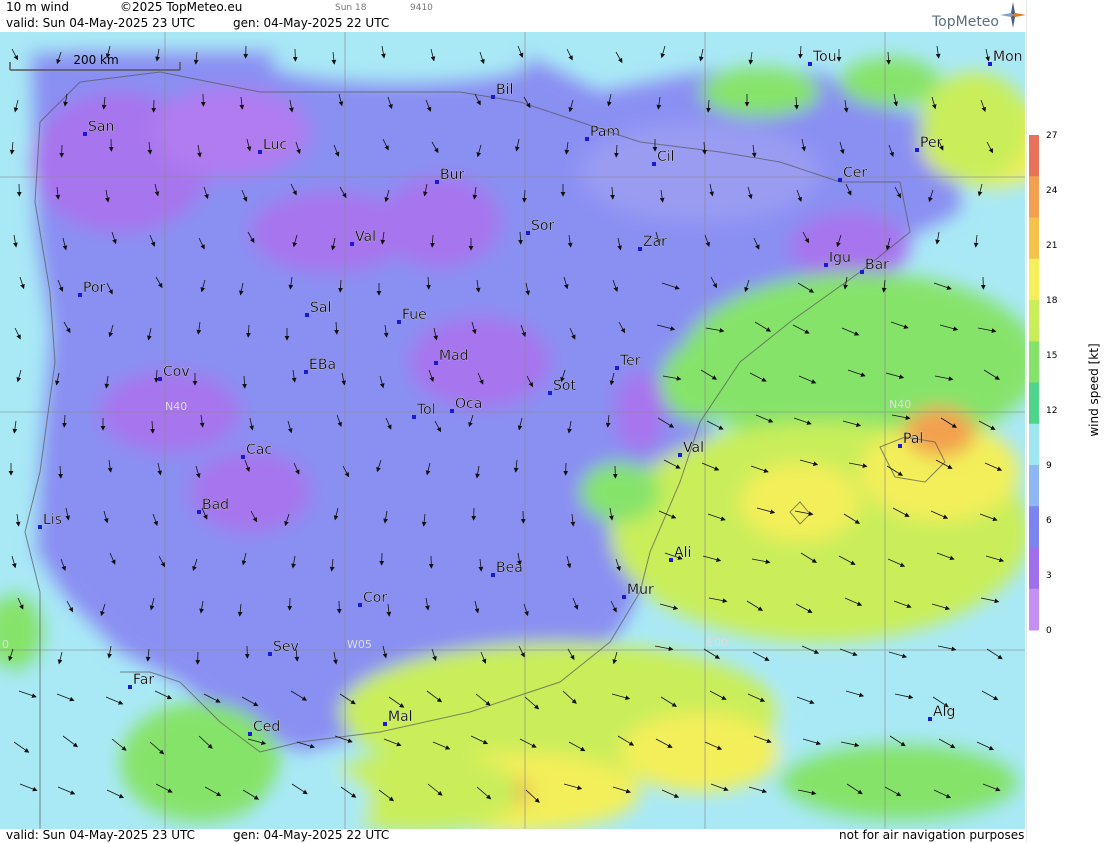 The height and width of the screenshot is (843, 1117). I want to click on city-marker: Bea, so click(507, 568).